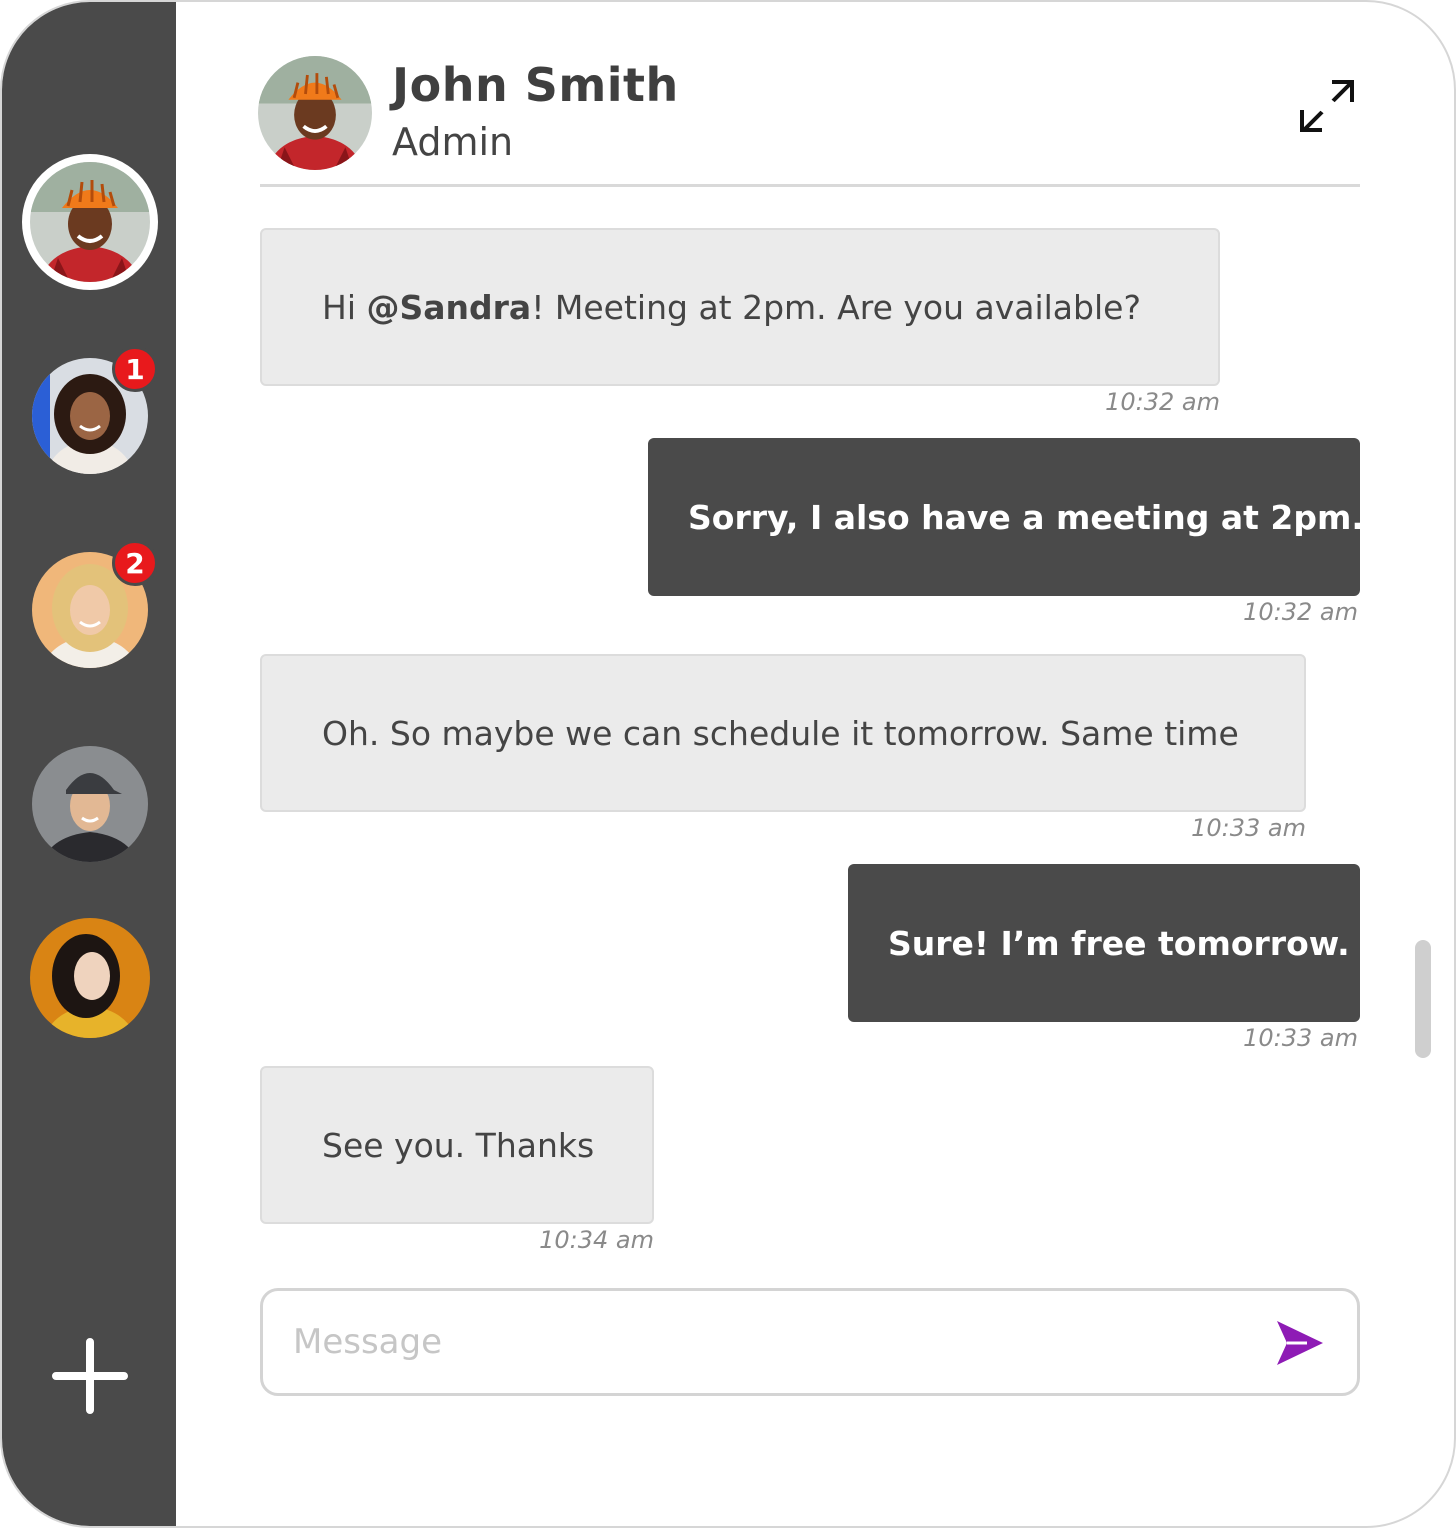  I want to click on unread-badge: 2, so click(135, 563).